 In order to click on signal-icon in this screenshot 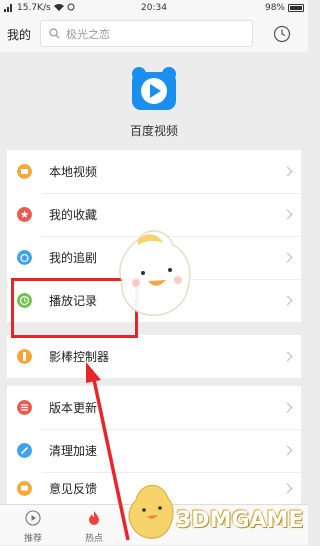, I will do `click(9, 8)`.